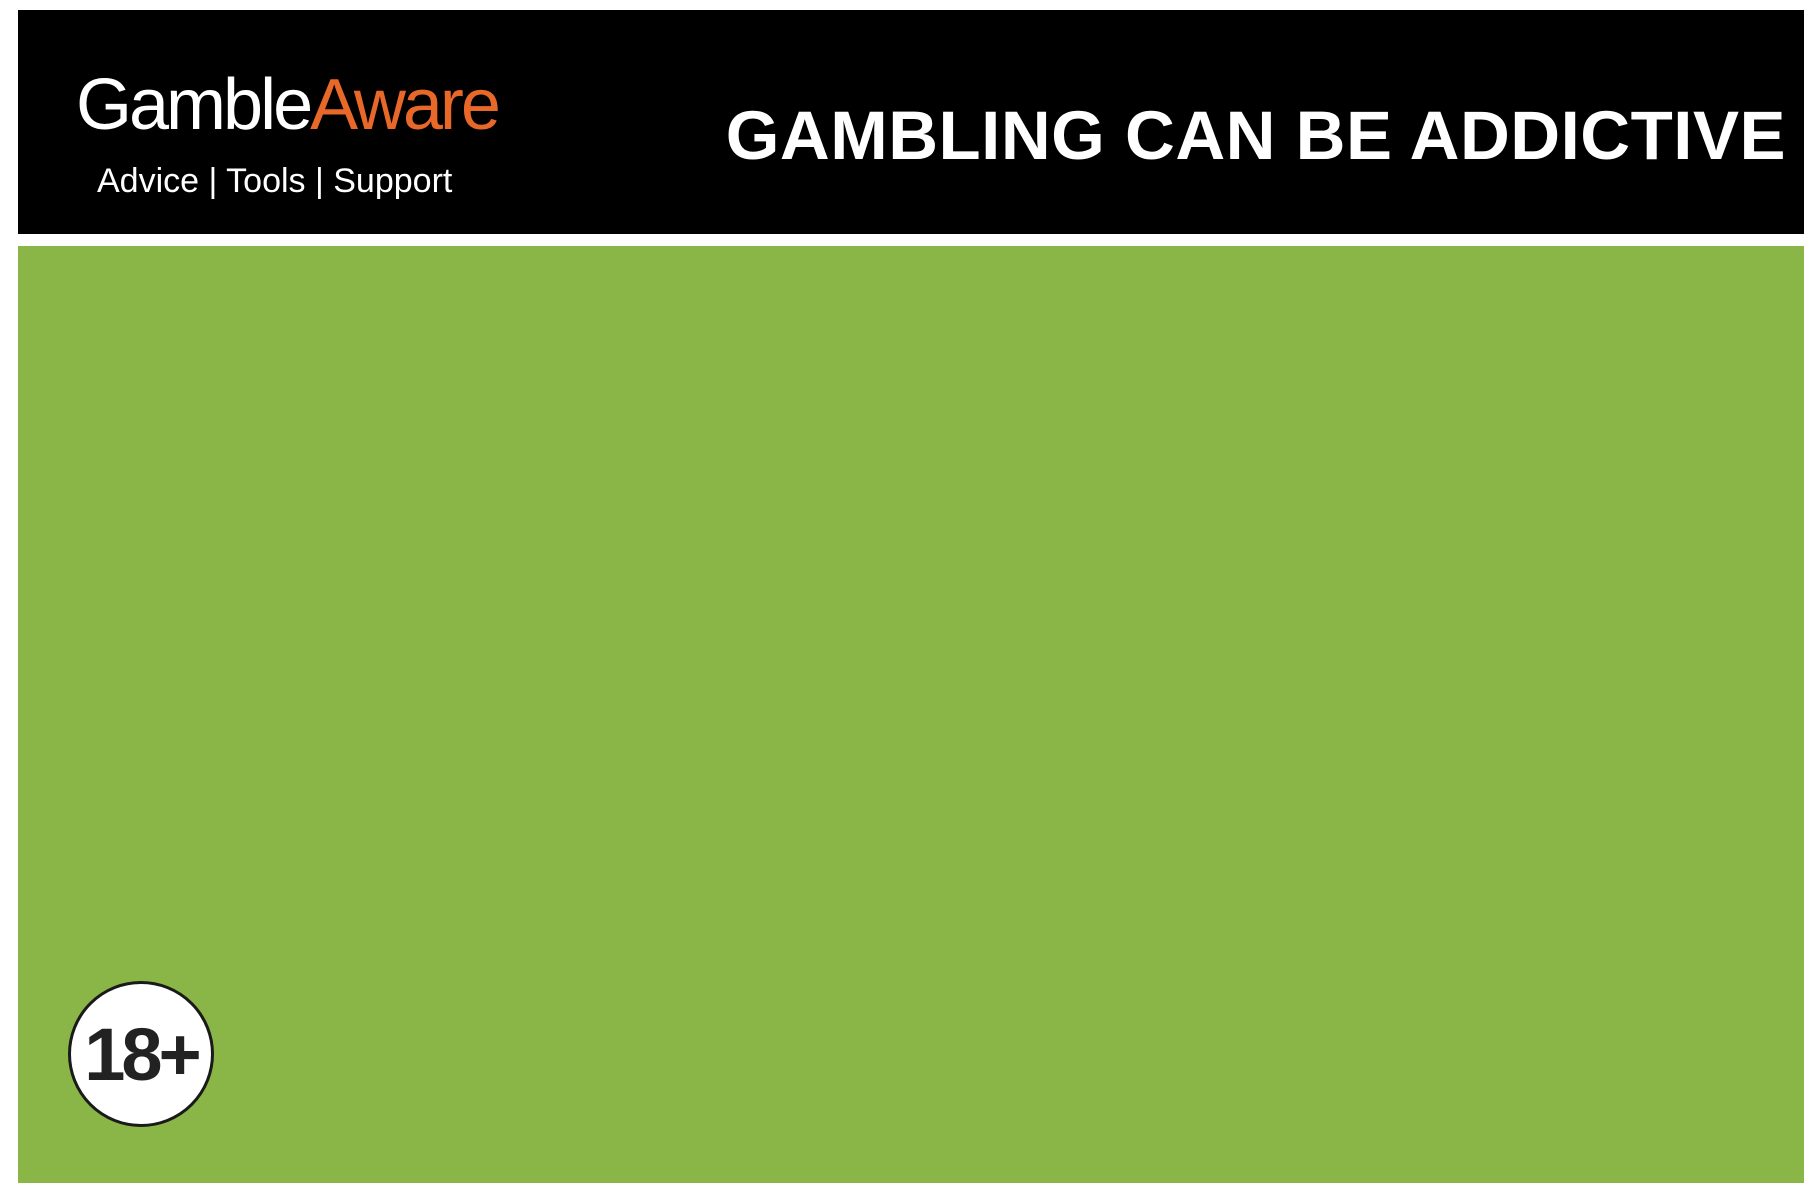  Describe the element at coordinates (194, 105) in the screenshot. I see `logo-wordmark-gamble: Gamble` at that location.